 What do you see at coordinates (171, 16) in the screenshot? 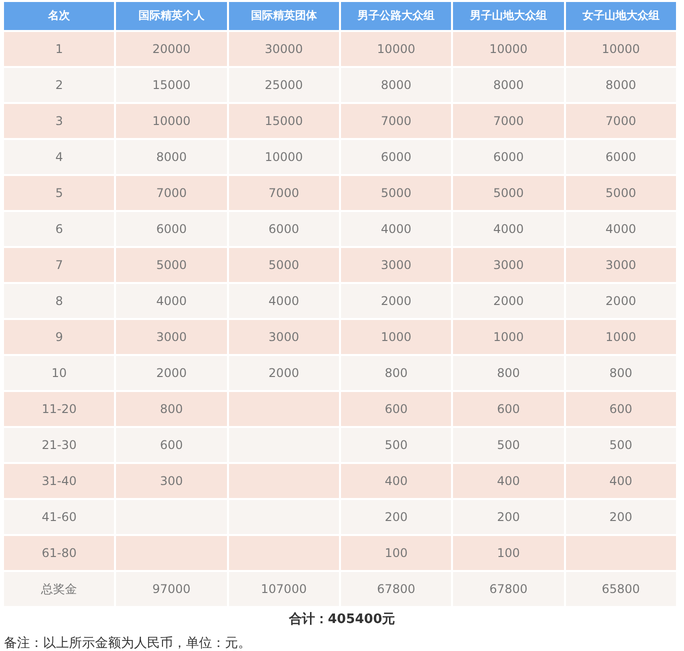
I see `column-header: 国际精英个人` at bounding box center [171, 16].